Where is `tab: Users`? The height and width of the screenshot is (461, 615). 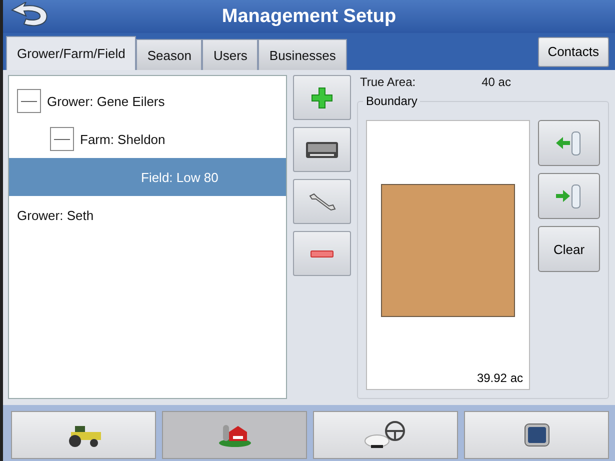
tab: Users is located at coordinates (230, 54).